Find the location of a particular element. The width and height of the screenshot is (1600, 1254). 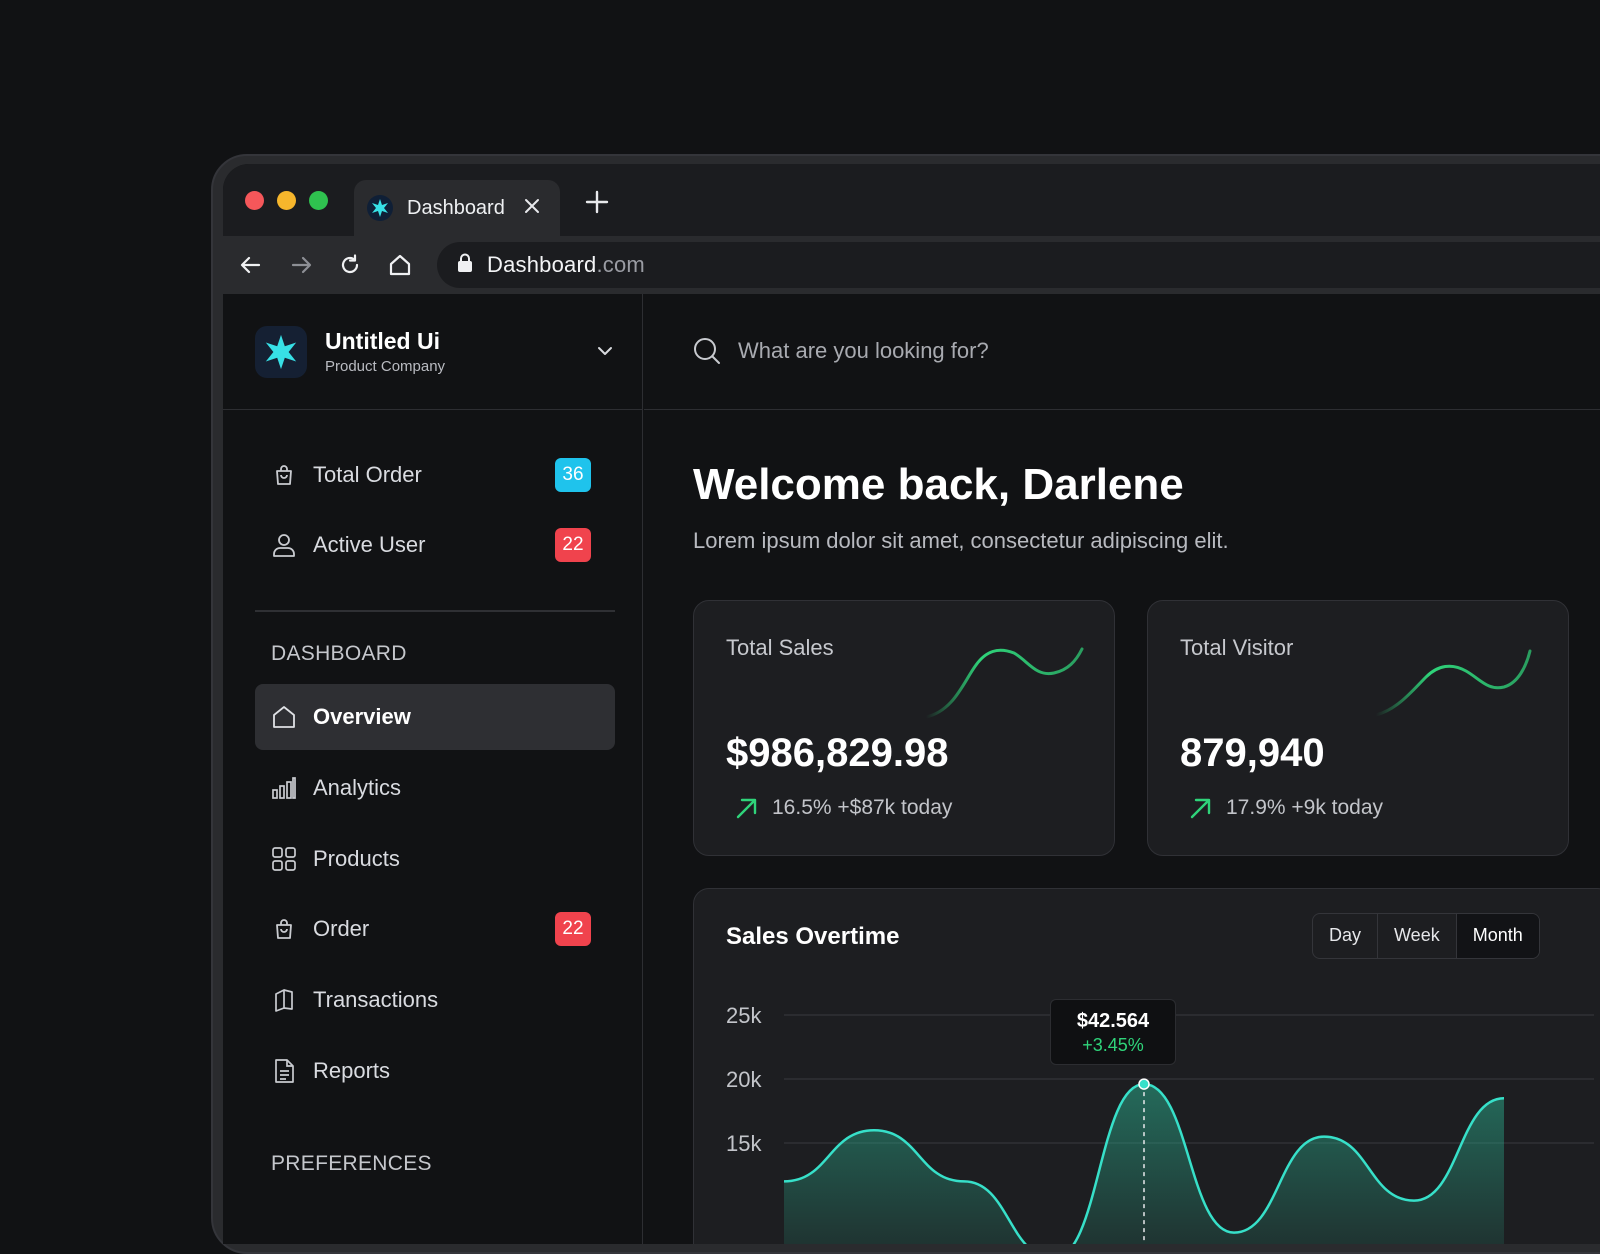

close-tab-icon is located at coordinates (532, 206).